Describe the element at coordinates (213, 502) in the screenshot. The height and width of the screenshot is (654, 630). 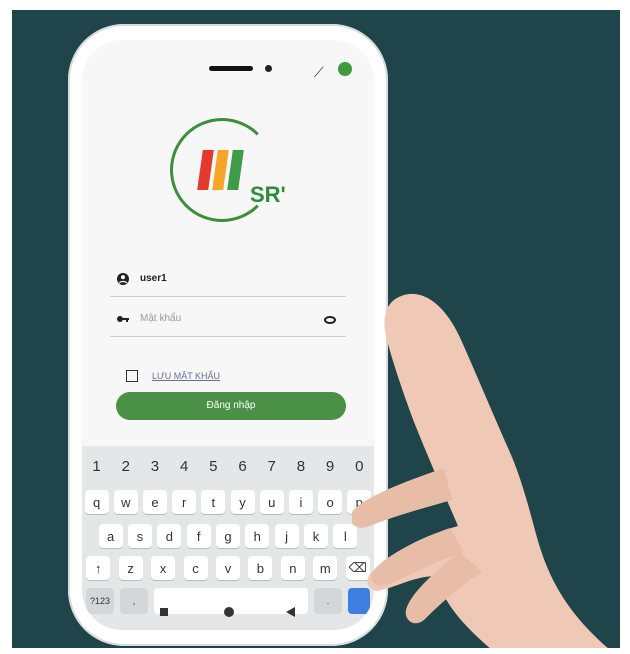
I see `key-t: t` at that location.